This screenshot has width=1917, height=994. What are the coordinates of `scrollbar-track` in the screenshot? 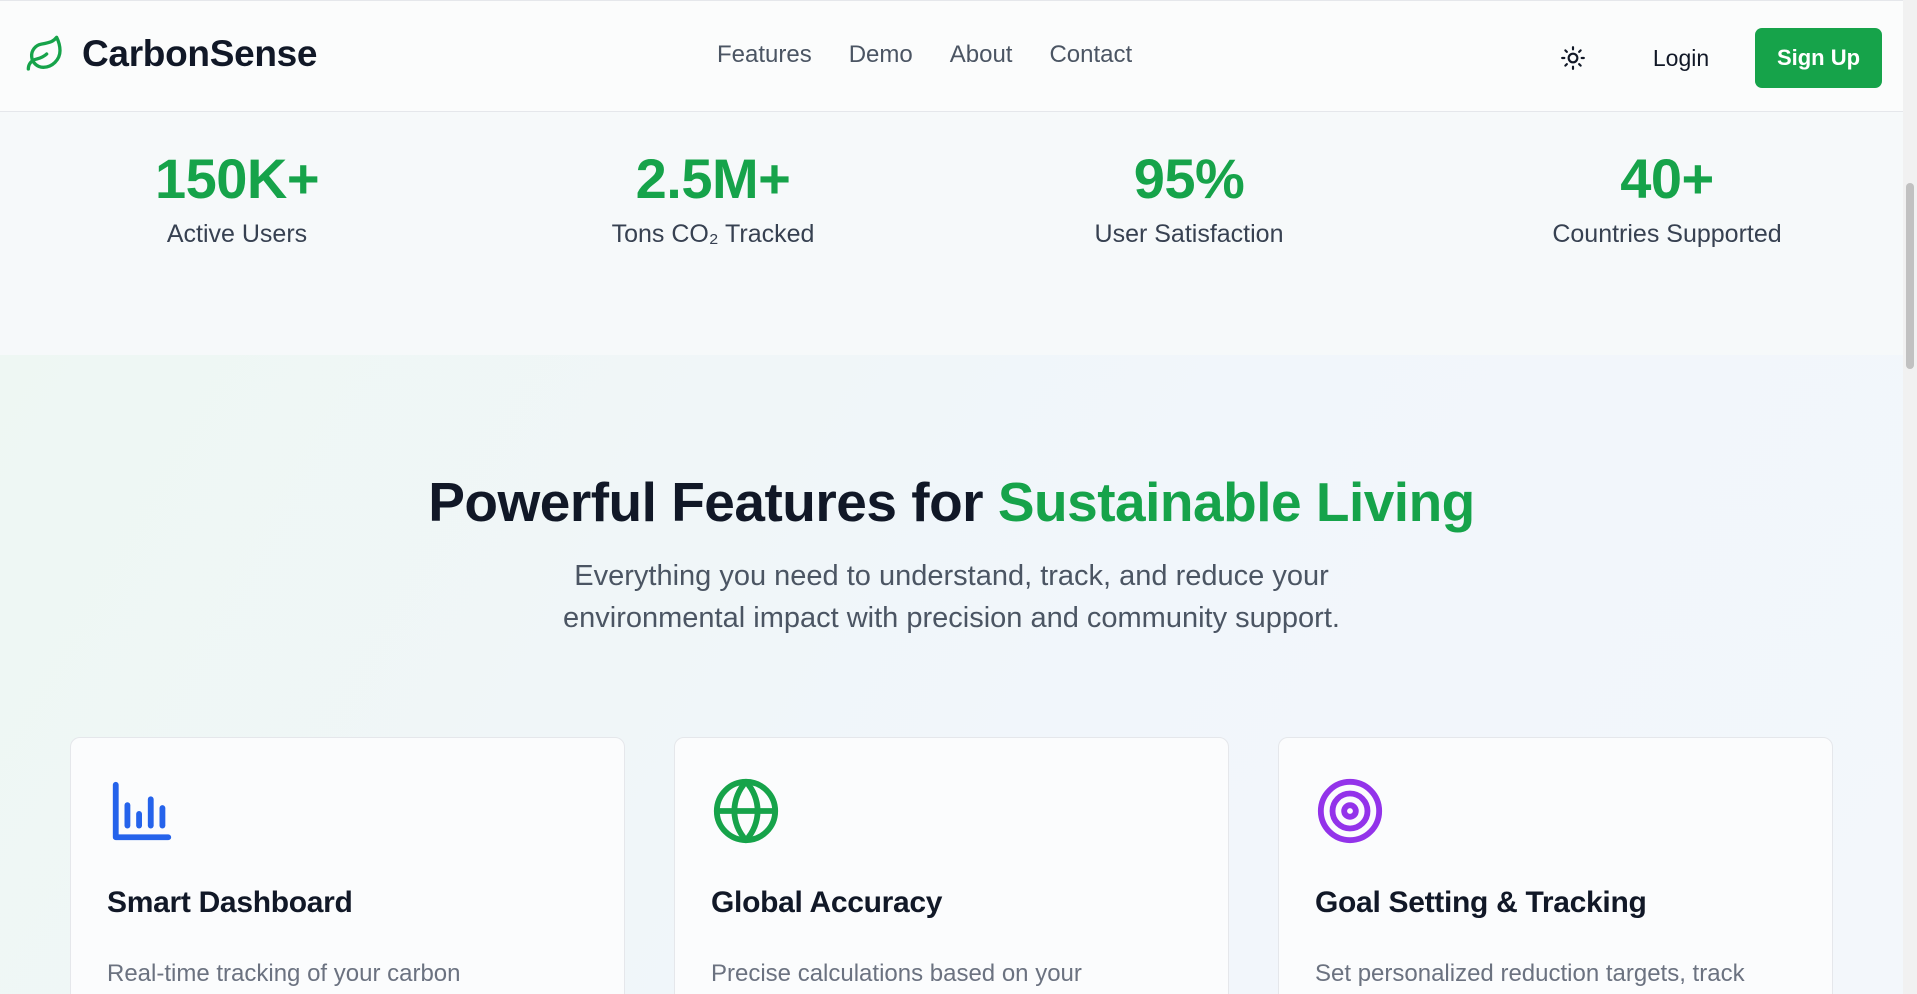 It's located at (1910, 497).